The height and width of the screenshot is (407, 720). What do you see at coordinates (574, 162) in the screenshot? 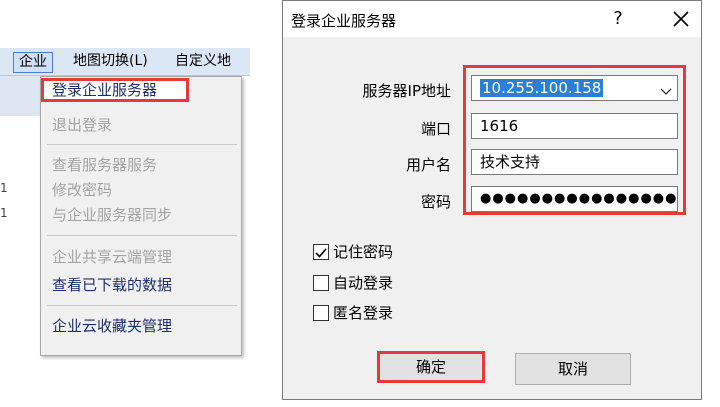
I see `username-field: 技术支持` at bounding box center [574, 162].